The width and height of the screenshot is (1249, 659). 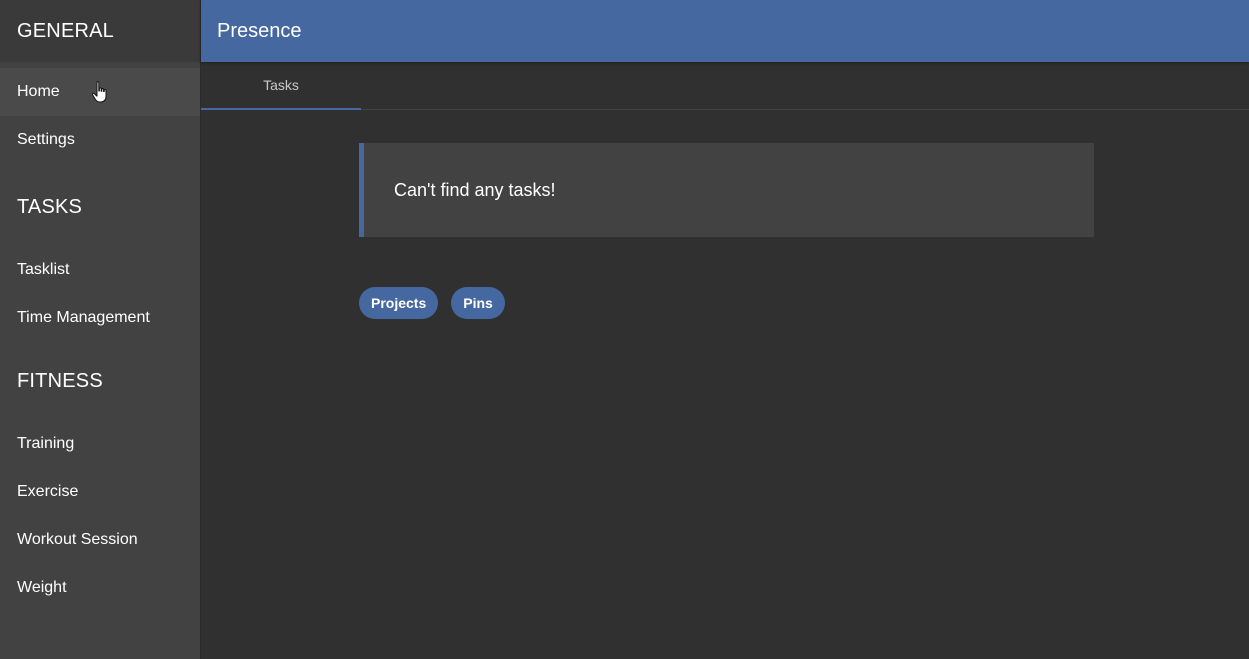 What do you see at coordinates (475, 189) in the screenshot?
I see `empty-state-message: Can't find any tasks!` at bounding box center [475, 189].